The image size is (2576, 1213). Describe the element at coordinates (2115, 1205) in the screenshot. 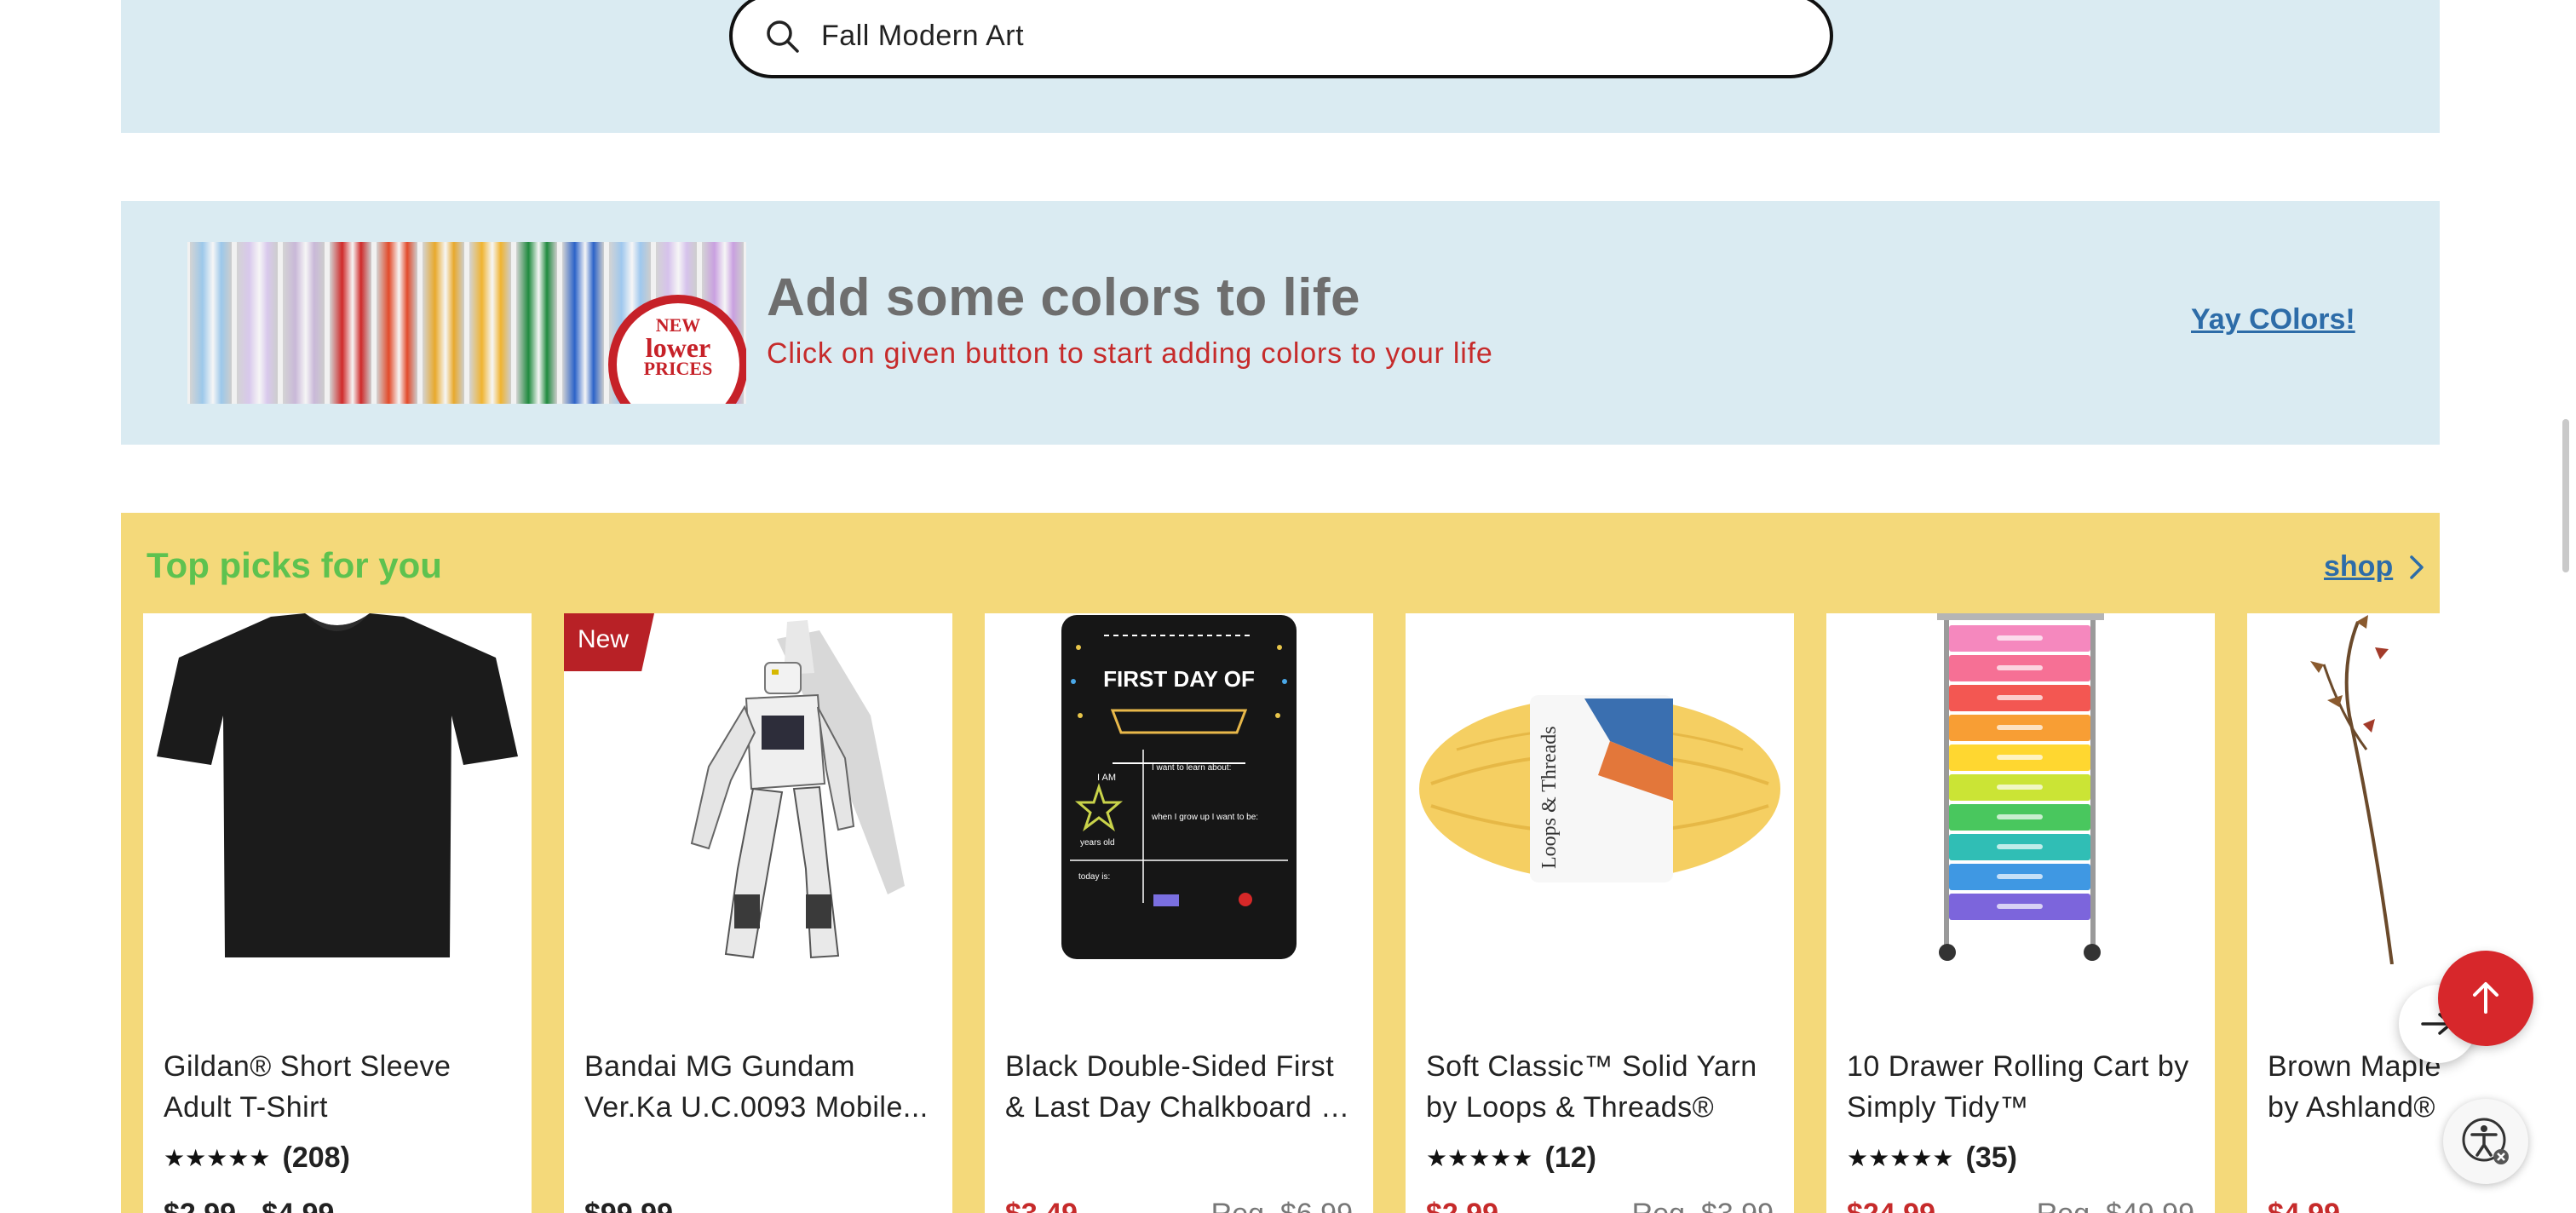

I see `regular-price: Reg. $49.99` at that location.